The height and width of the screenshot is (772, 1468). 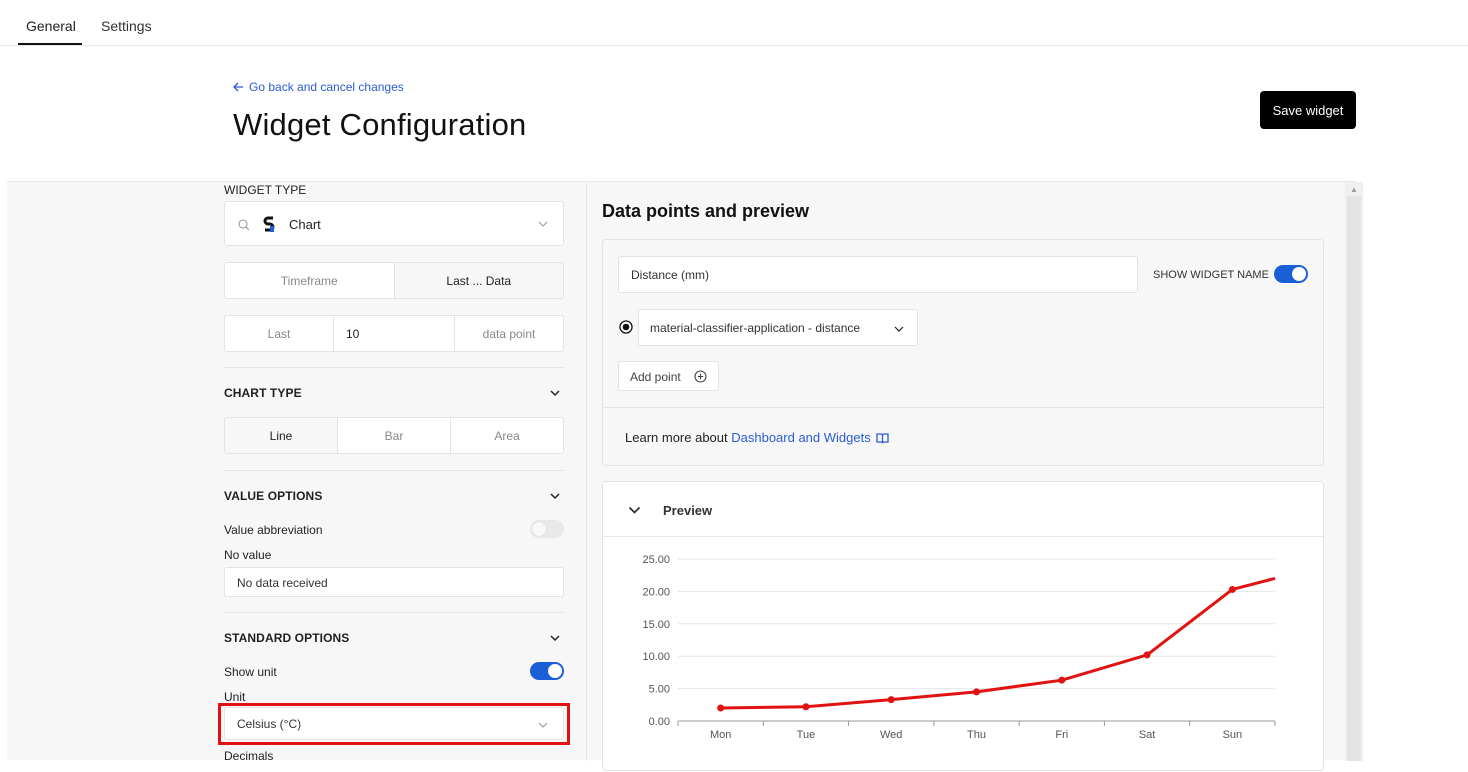 I want to click on arrow-left-icon, so click(x=238, y=87).